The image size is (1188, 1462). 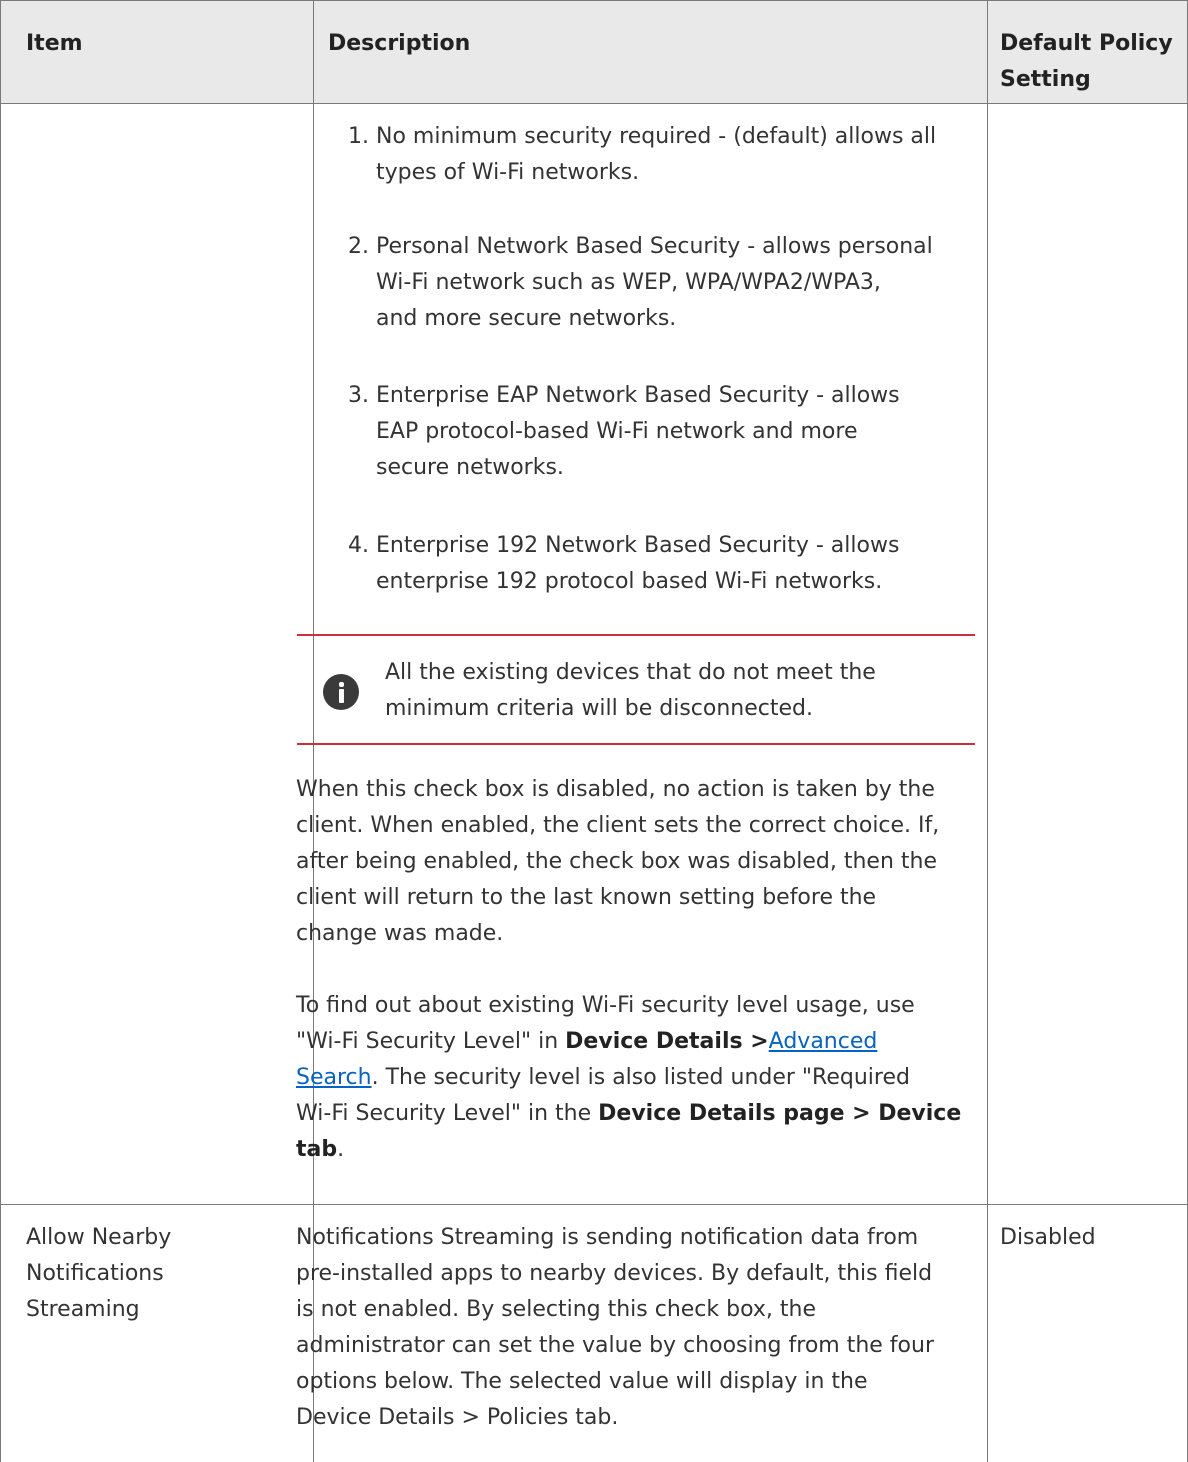 I want to click on header-default-line1: Default Policy, so click(x=1086, y=43).